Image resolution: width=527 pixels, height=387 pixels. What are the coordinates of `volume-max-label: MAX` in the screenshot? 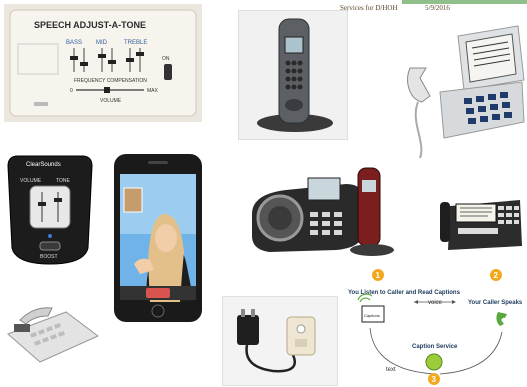 It's located at (153, 91).